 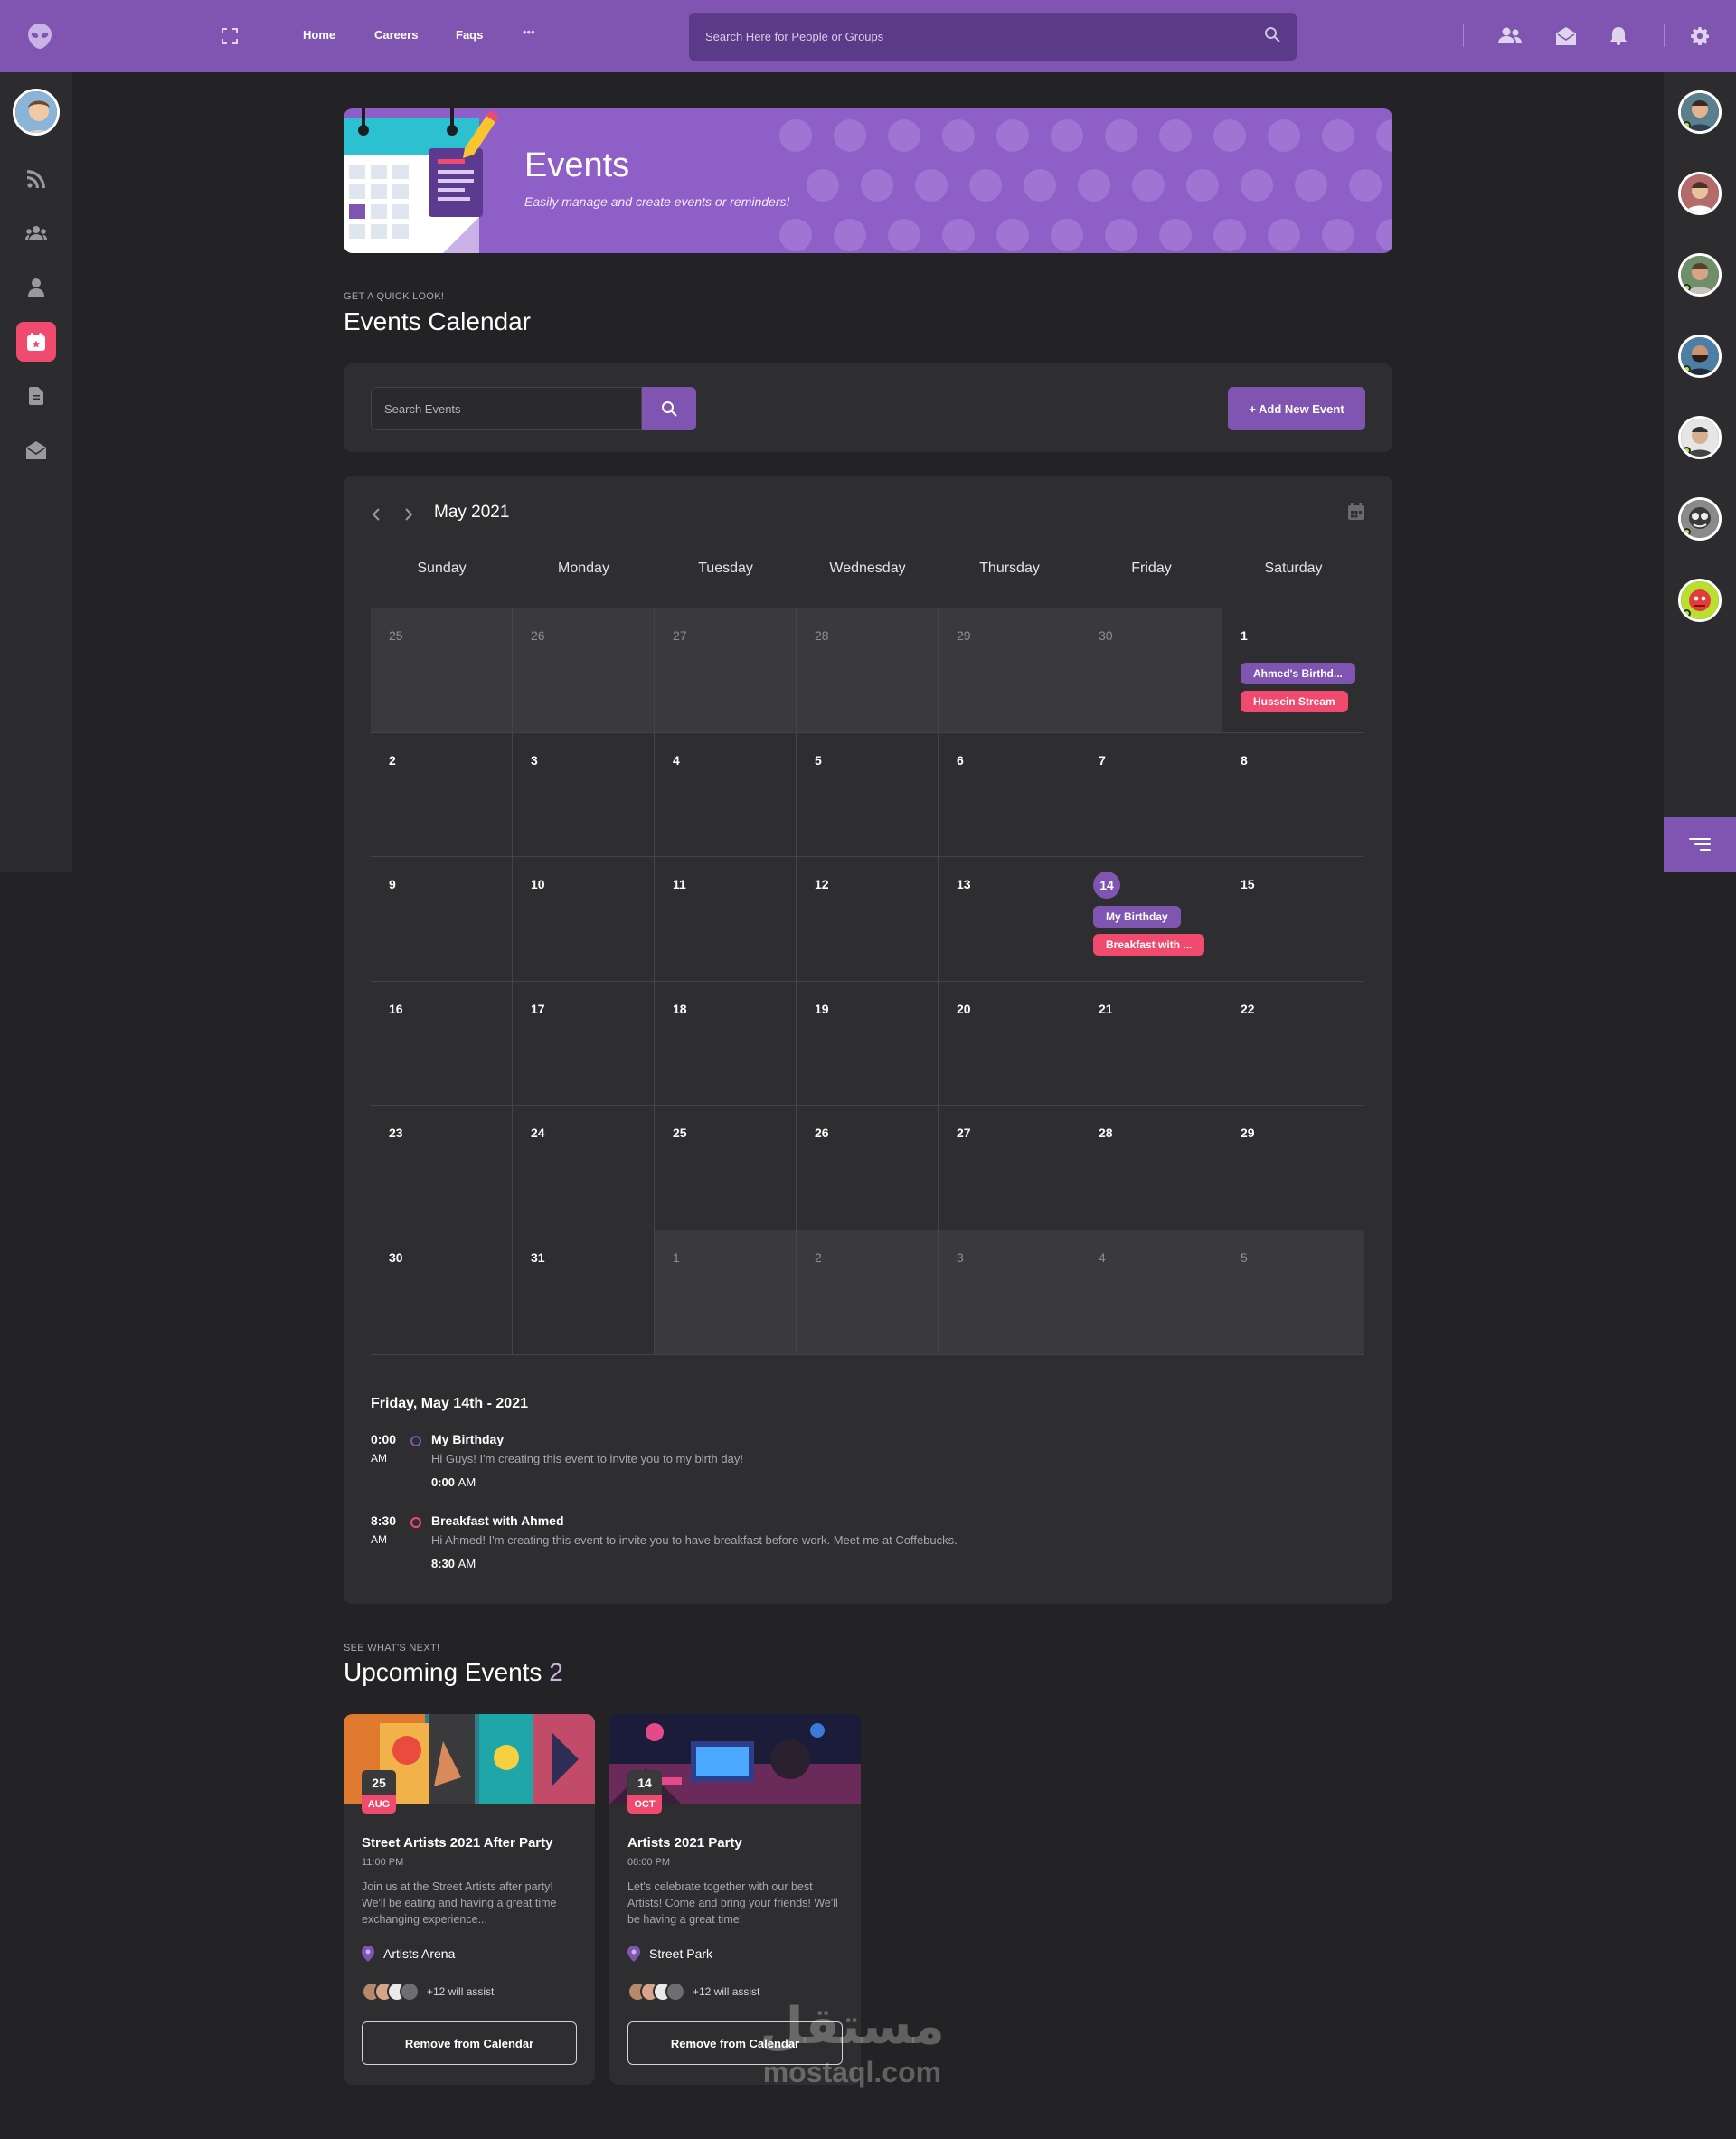 I want to click on nav-careers: Careers, so click(x=396, y=35).